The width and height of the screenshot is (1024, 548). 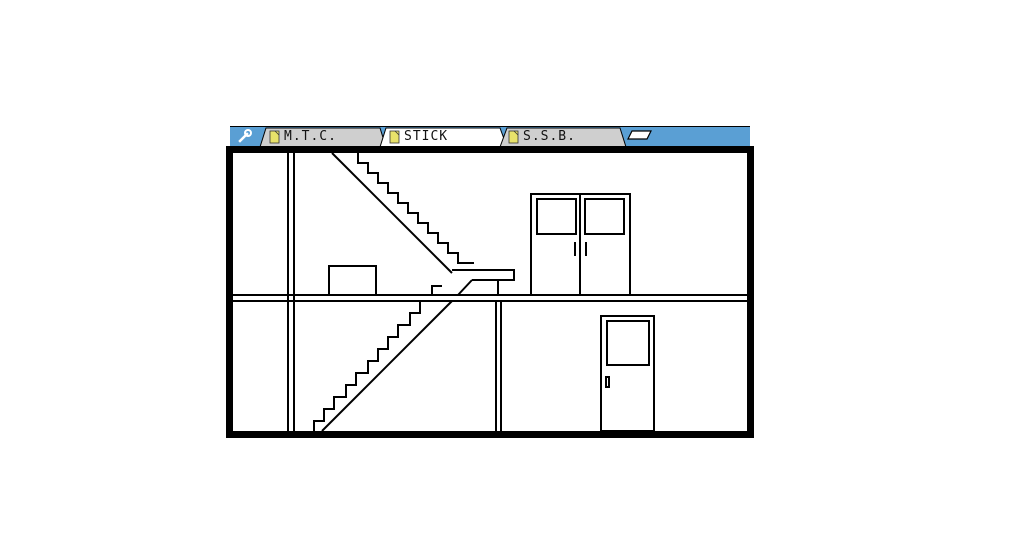 I want to click on tab-bar-graphics, so click(x=490, y=136).